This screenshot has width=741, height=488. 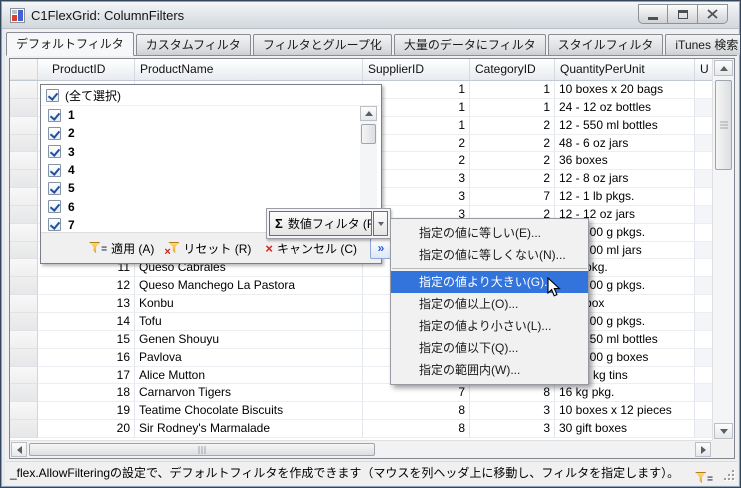 What do you see at coordinates (381, 248) in the screenshot?
I see `toolbar-overflow-button: »` at bounding box center [381, 248].